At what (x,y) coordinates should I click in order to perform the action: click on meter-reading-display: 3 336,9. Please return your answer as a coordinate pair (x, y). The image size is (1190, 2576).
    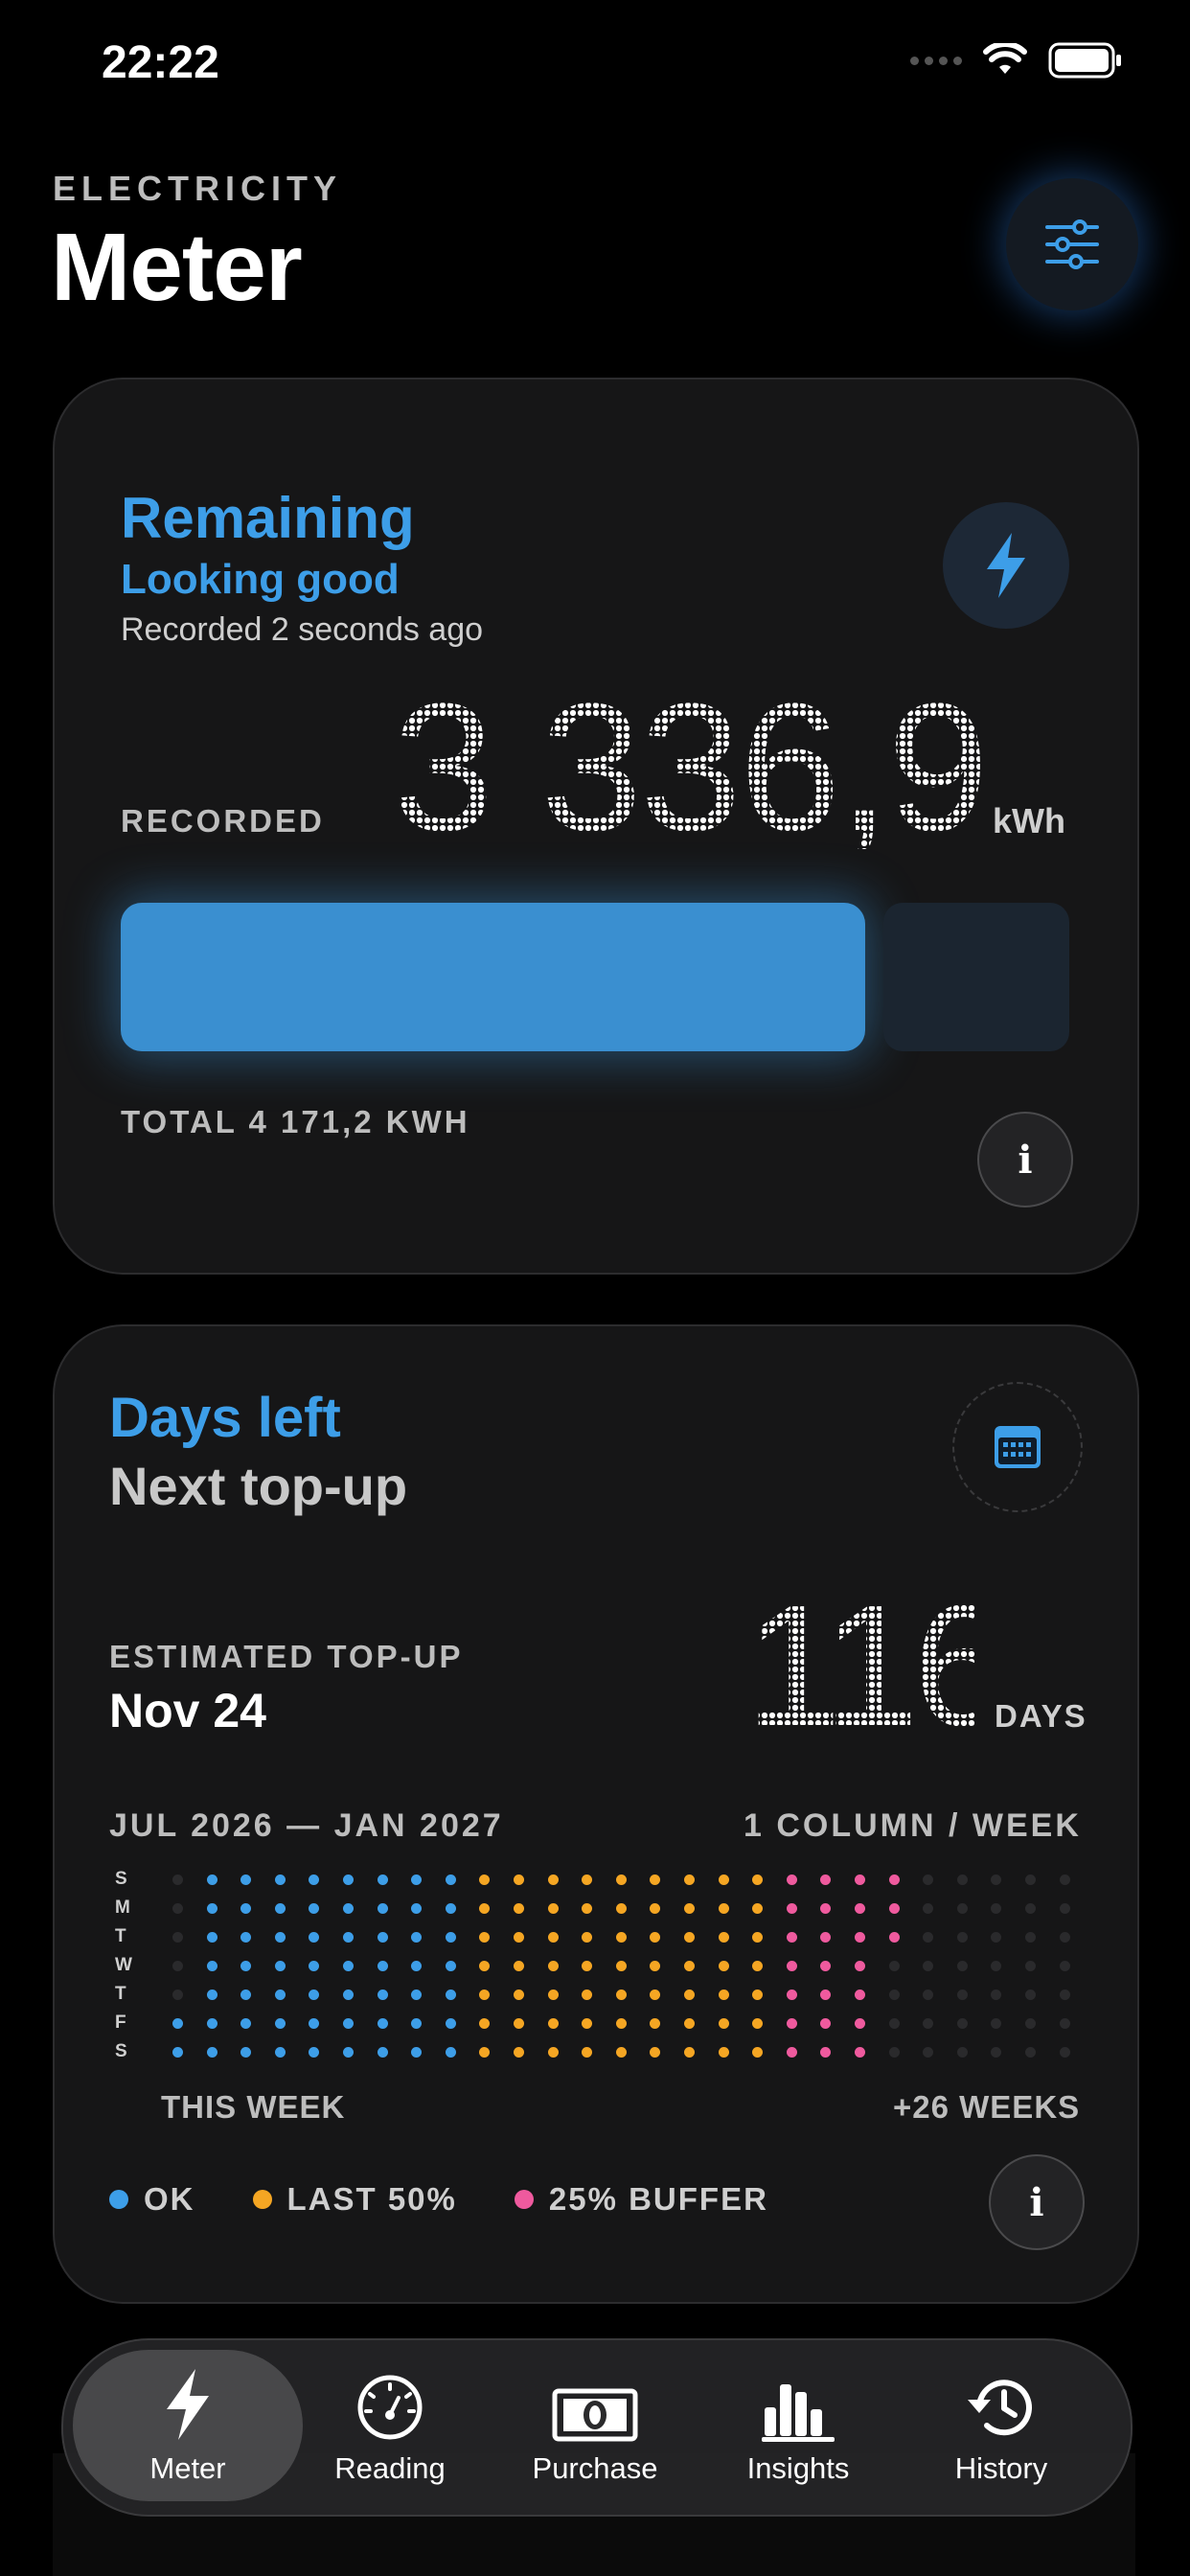
    Looking at the image, I should click on (690, 767).